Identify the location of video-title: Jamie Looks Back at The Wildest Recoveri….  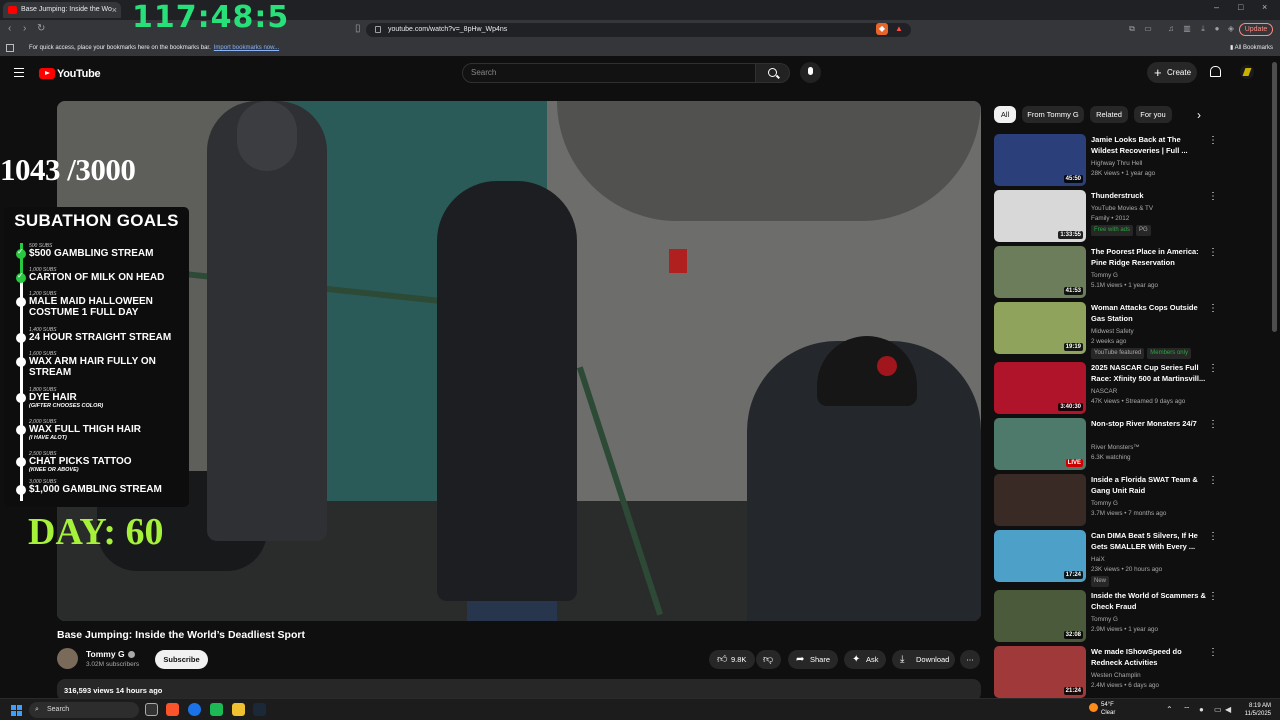
(1149, 145).